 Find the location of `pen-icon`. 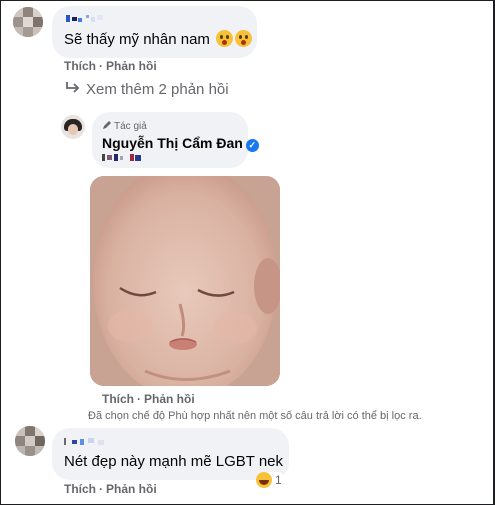

pen-icon is located at coordinates (107, 125).